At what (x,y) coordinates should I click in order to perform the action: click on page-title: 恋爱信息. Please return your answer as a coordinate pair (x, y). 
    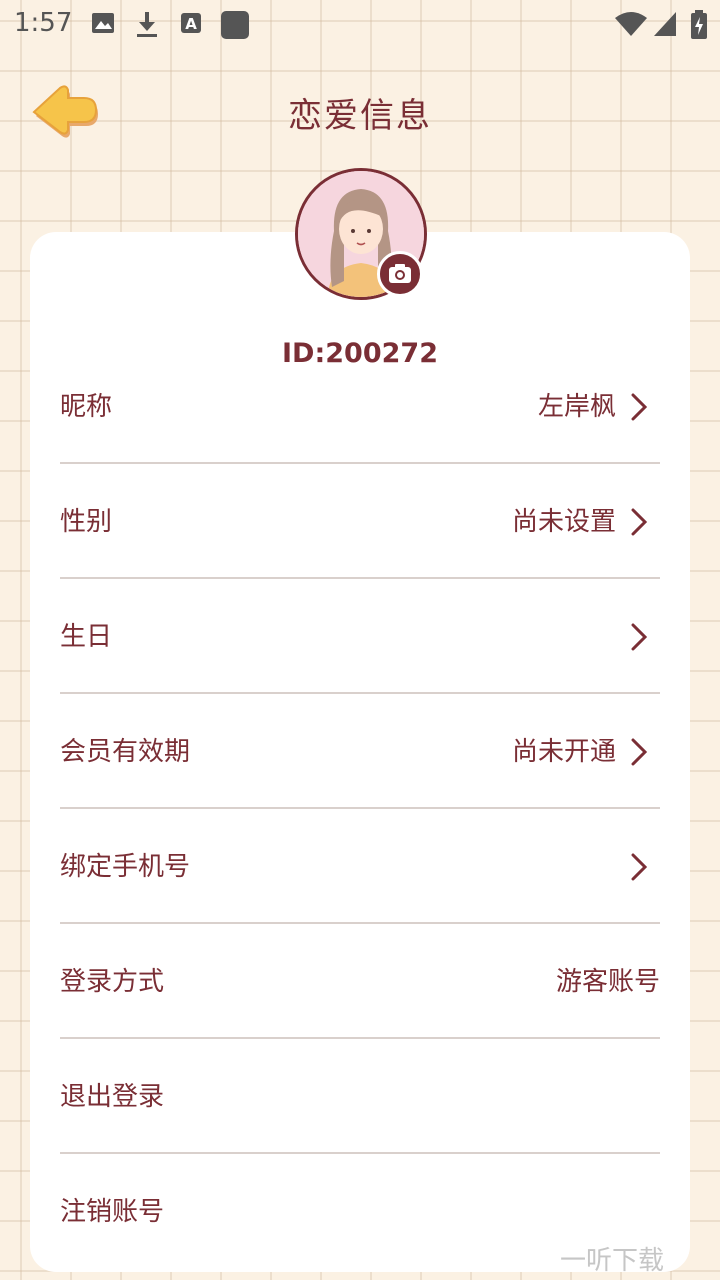
    Looking at the image, I should click on (360, 116).